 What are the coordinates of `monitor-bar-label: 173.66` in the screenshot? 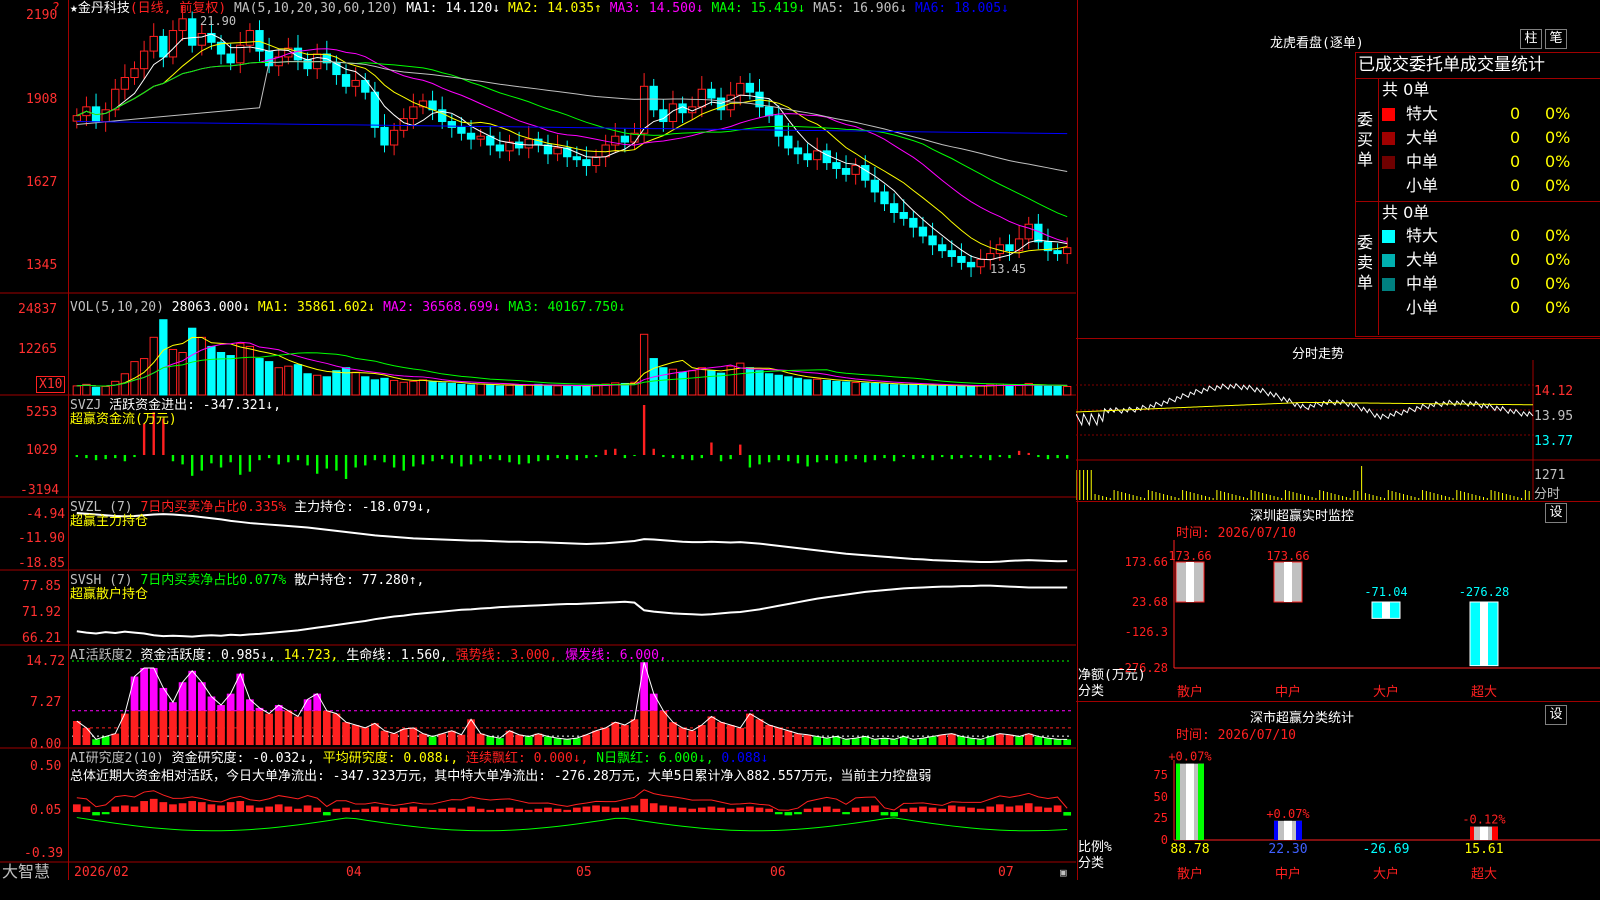 It's located at (1189, 556).